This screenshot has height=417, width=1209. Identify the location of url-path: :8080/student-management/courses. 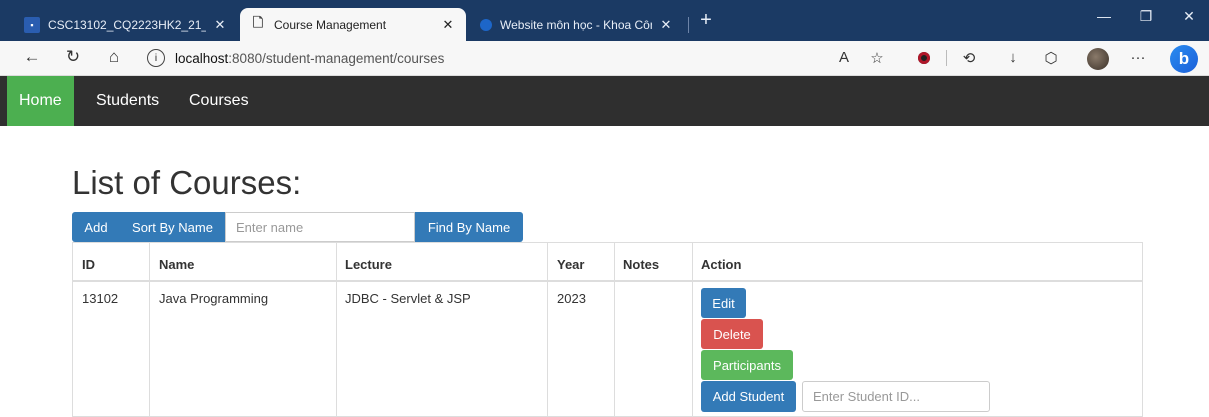
(336, 58).